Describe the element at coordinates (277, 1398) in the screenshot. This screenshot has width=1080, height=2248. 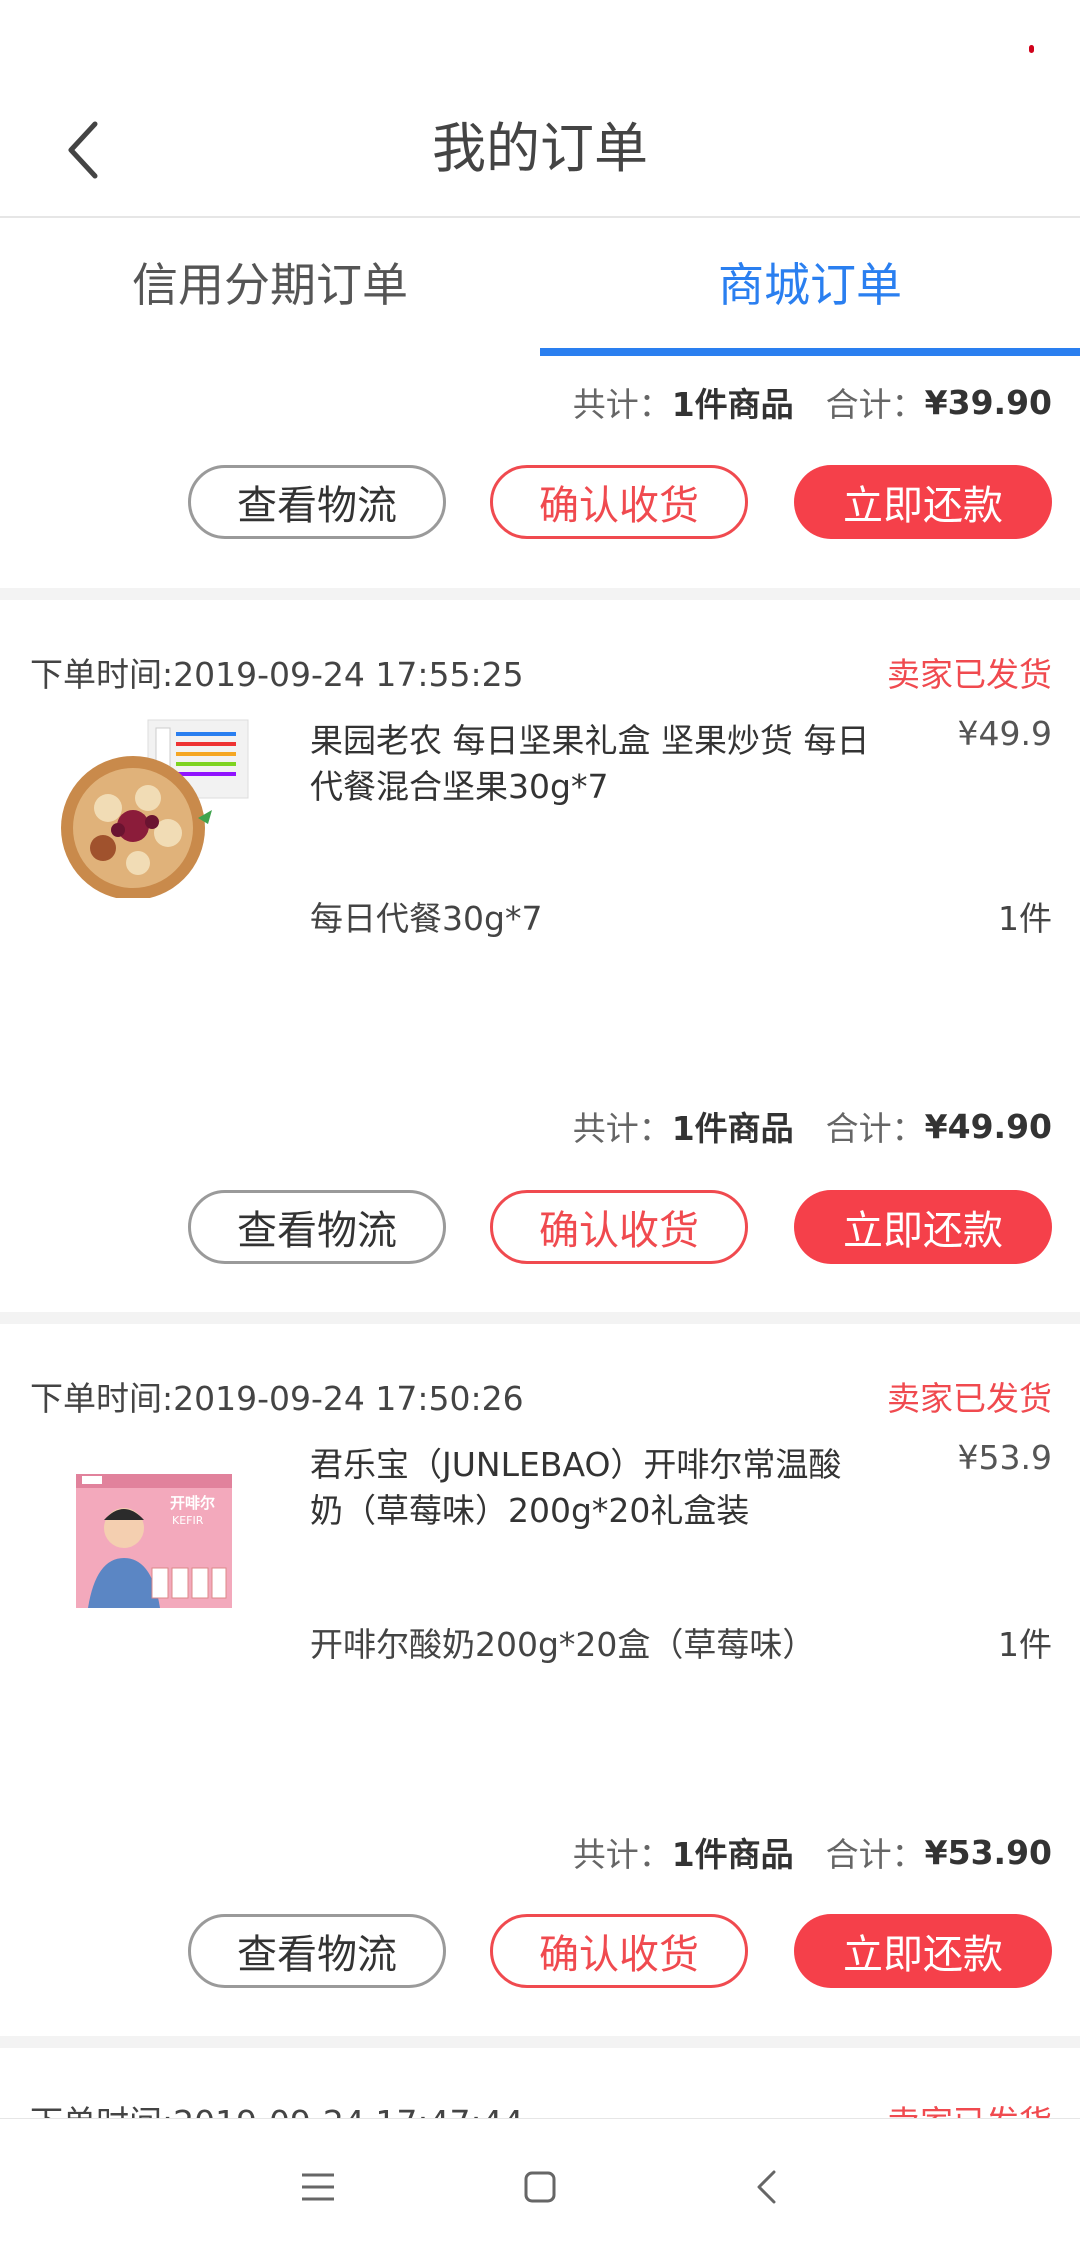
I see `order-time: 下单时间:2019-09-24 17:50:26` at that location.